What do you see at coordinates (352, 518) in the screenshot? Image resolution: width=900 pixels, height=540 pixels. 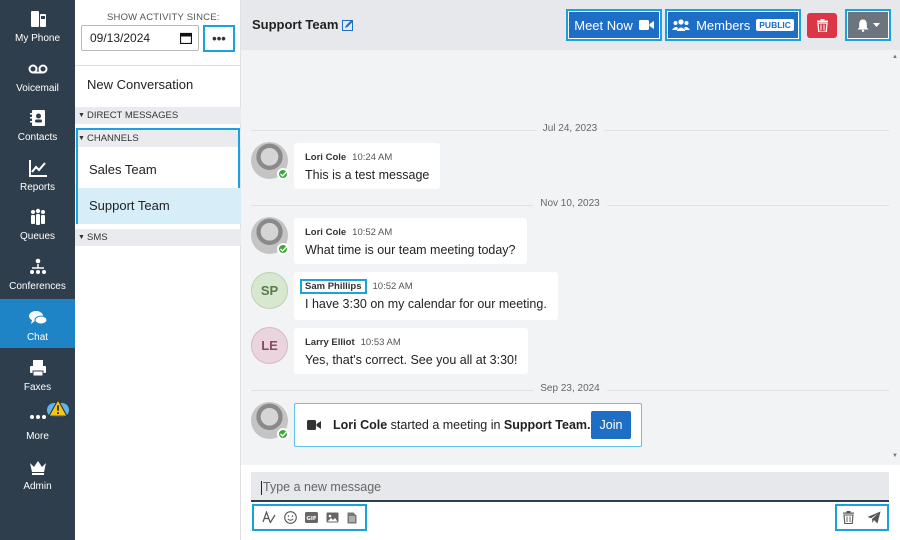 I see `attach-file-icon` at bounding box center [352, 518].